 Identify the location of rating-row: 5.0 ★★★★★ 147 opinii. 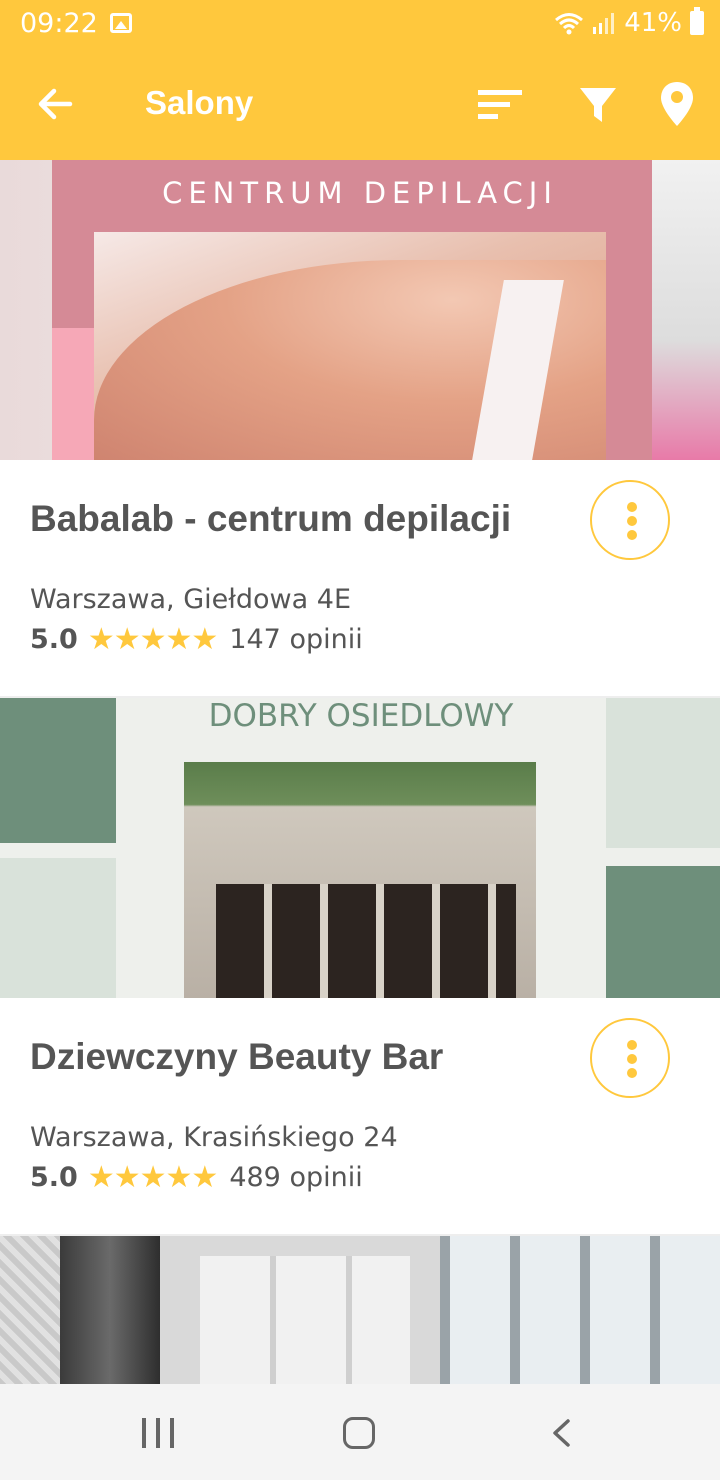
(196, 639).